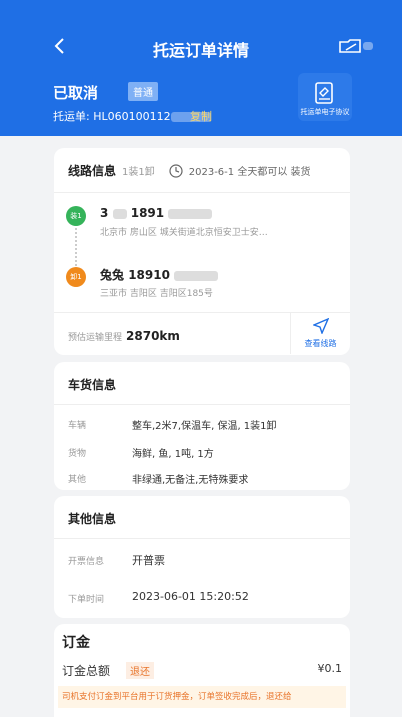  What do you see at coordinates (76, 643) in the screenshot?
I see `deposit-title: 订金` at bounding box center [76, 643].